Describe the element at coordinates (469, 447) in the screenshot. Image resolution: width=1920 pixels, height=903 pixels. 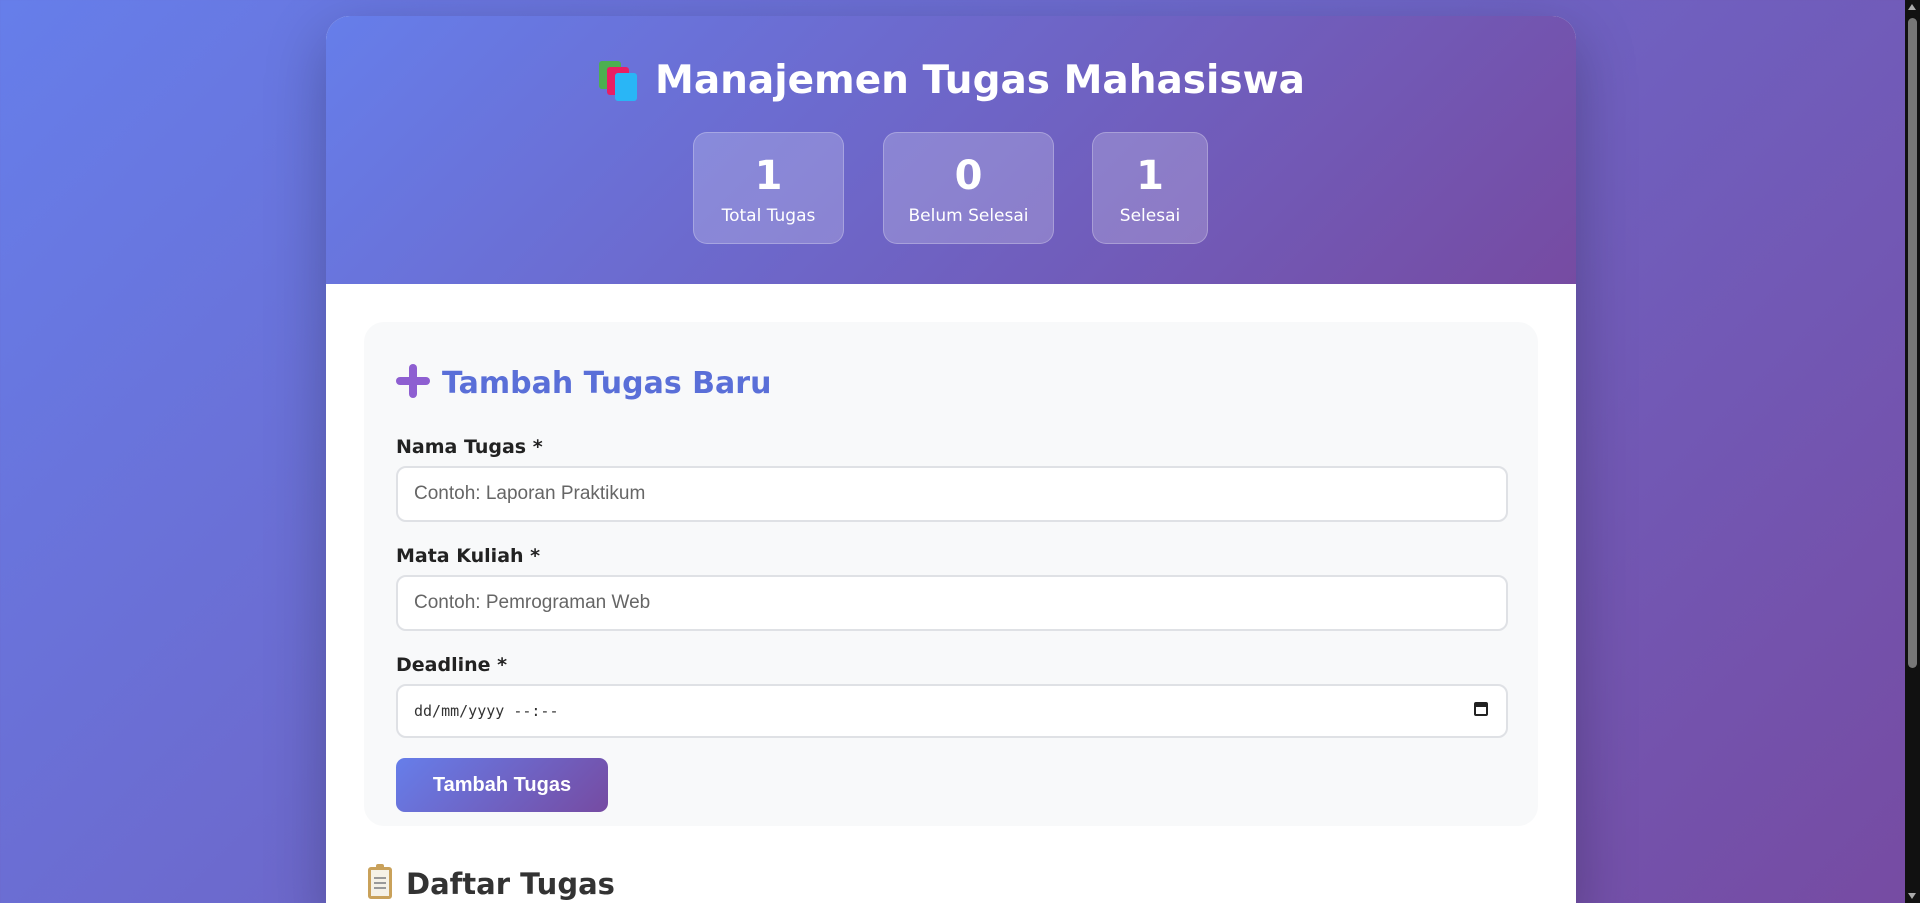
I see `task-name-label: Nama Tugas *` at that location.